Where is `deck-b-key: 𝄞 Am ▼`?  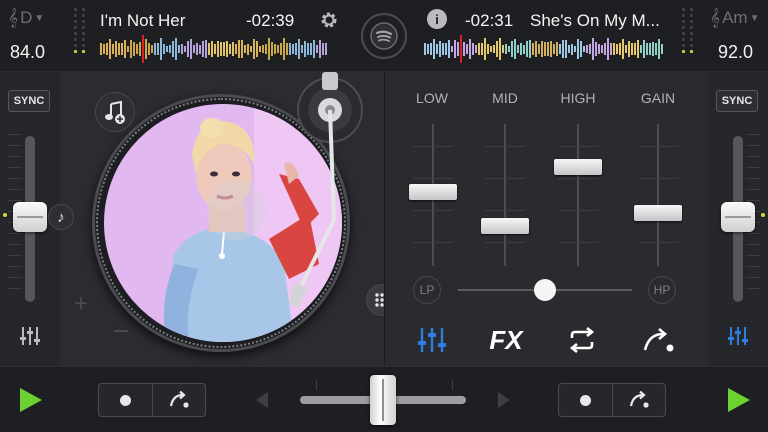
deck-b-key: 𝄞 Am ▼ is located at coordinates (734, 18).